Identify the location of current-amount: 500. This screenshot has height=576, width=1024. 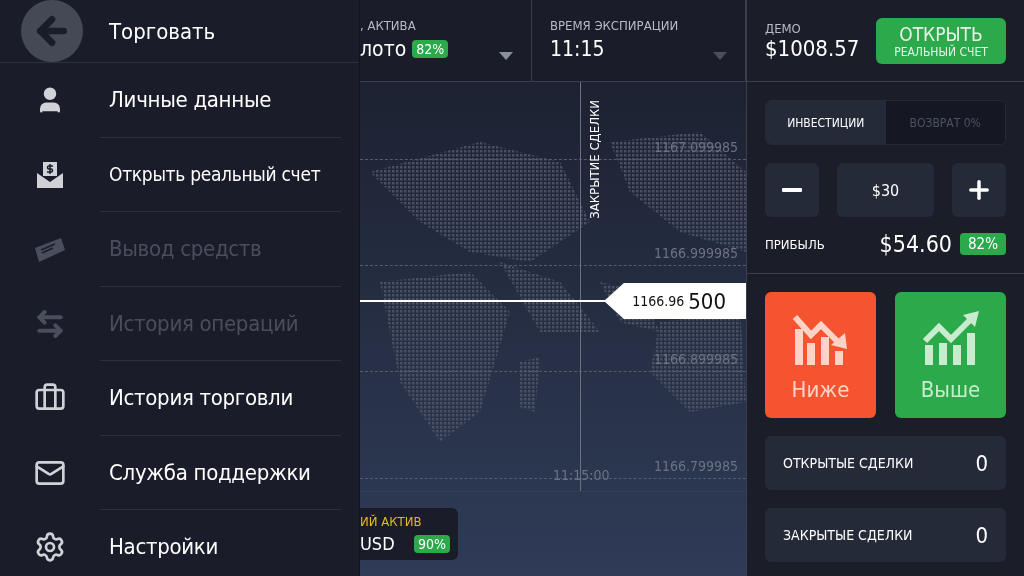
(707, 301).